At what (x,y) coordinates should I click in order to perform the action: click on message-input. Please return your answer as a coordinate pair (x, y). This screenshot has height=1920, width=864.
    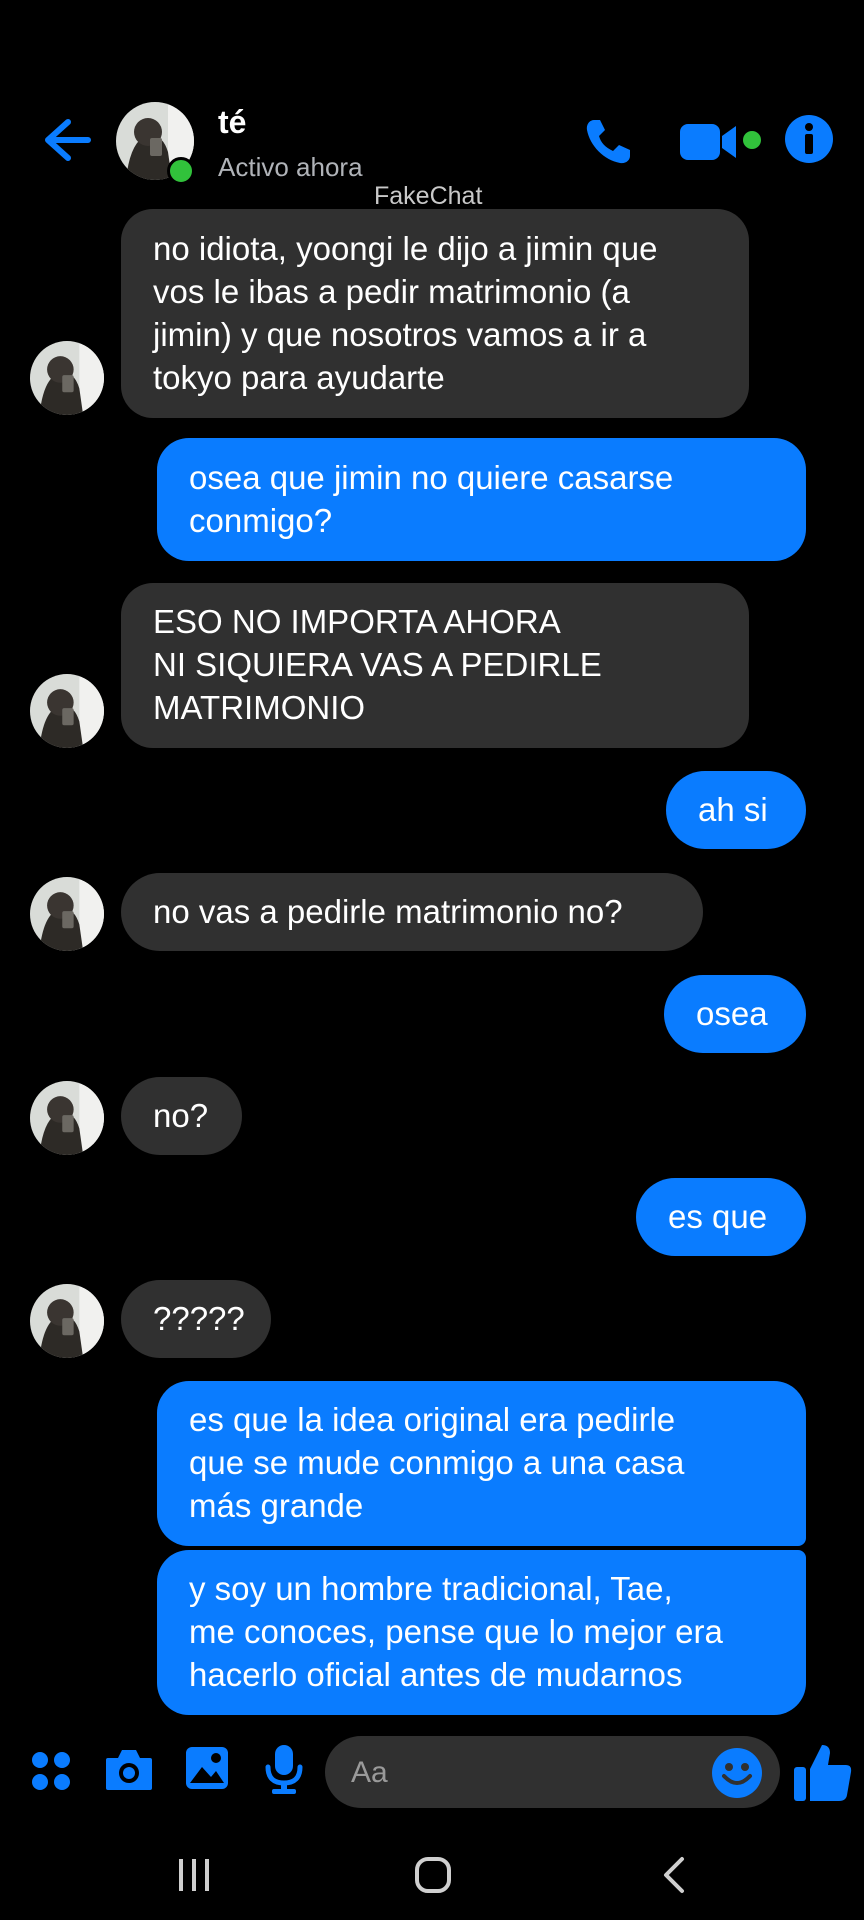
    Looking at the image, I should click on (521, 1773).